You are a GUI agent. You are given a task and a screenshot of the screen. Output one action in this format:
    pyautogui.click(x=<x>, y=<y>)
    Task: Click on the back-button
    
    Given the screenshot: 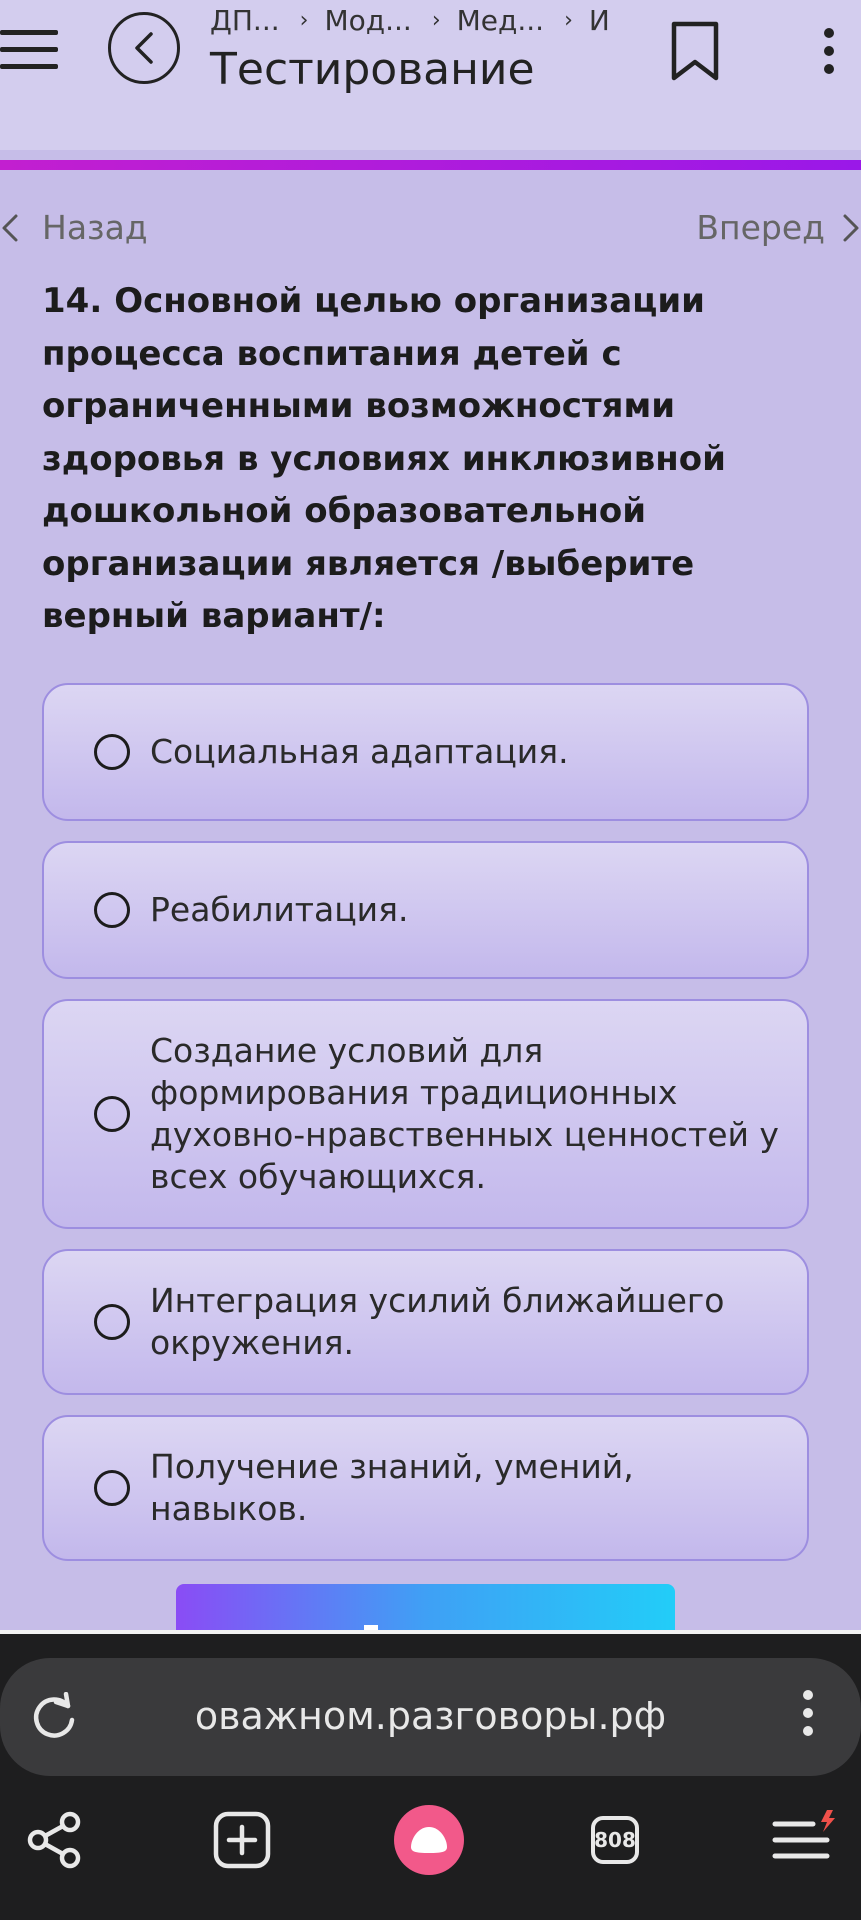 What is the action you would take?
    pyautogui.click(x=144, y=48)
    